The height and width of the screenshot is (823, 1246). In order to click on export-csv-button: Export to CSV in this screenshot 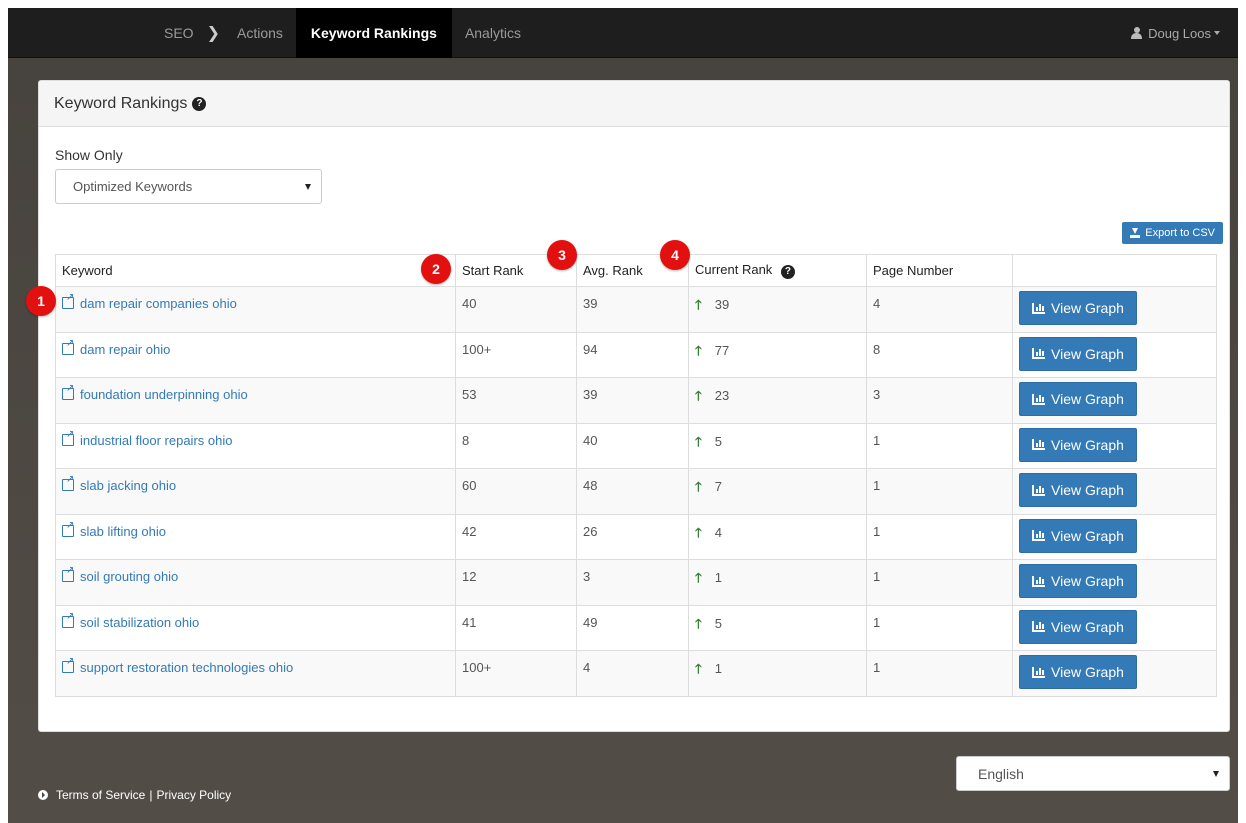, I will do `click(1172, 233)`.